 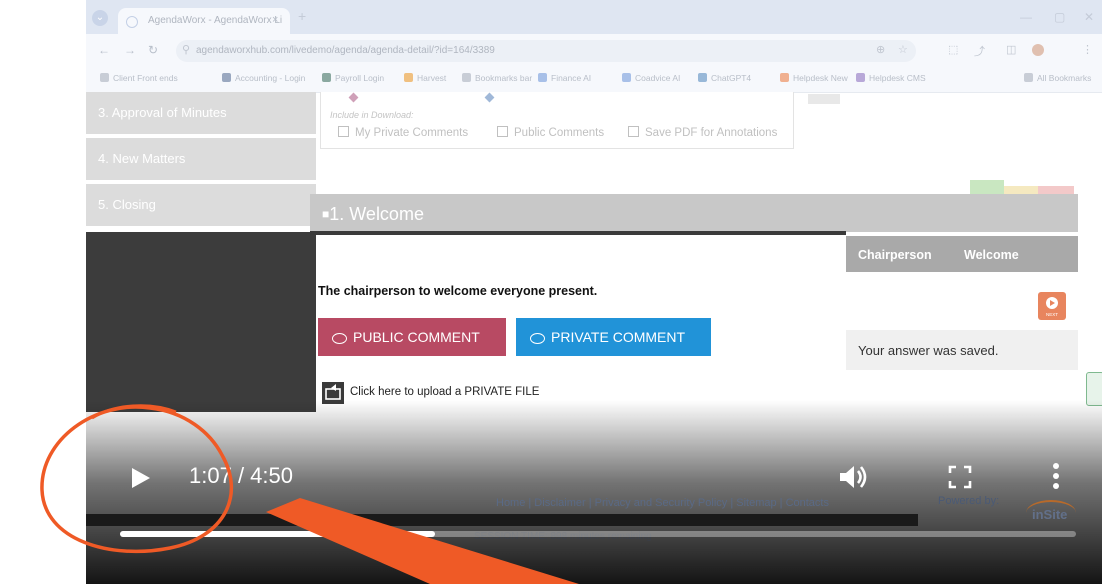 I want to click on all-bookmarks: All Bookmarks, so click(x=1057, y=78).